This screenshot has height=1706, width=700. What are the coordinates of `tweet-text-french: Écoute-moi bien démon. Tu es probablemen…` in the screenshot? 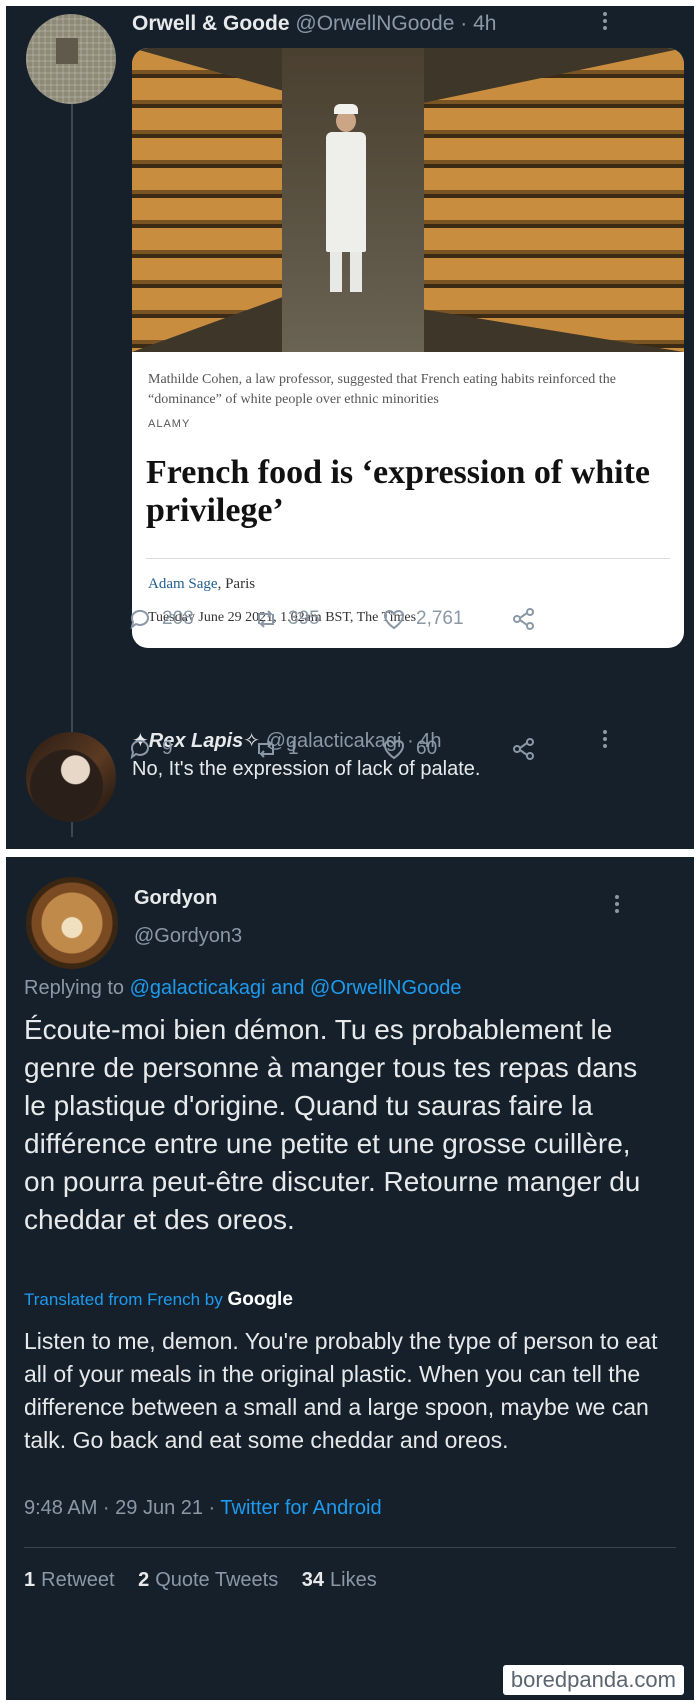 It's located at (332, 1124).